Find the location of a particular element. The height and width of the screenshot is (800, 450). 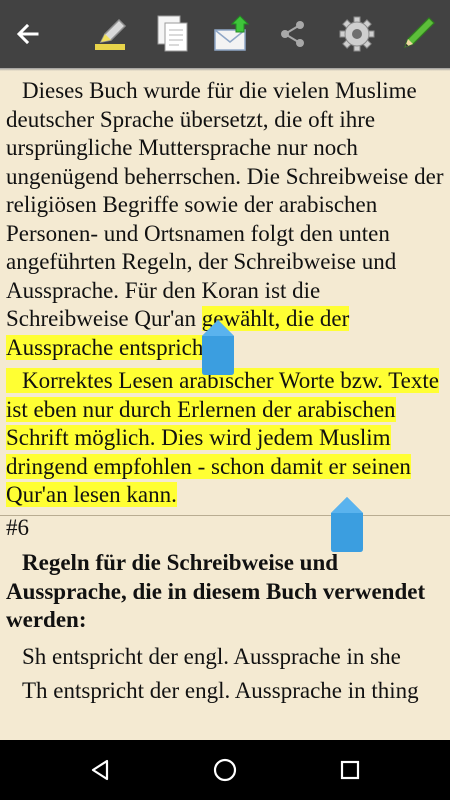

edit-pencil-icon is located at coordinates (419, 33).